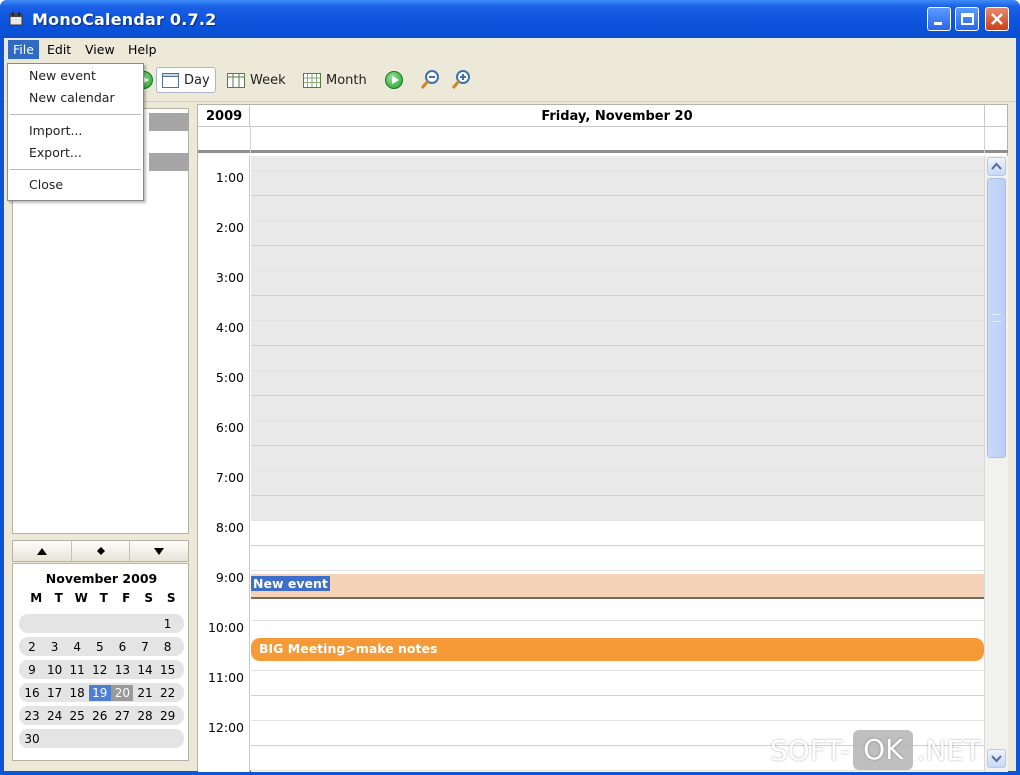 Image resolution: width=1020 pixels, height=775 pixels. Describe the element at coordinates (256, 80) in the screenshot. I see `week-view-button: Week` at that location.